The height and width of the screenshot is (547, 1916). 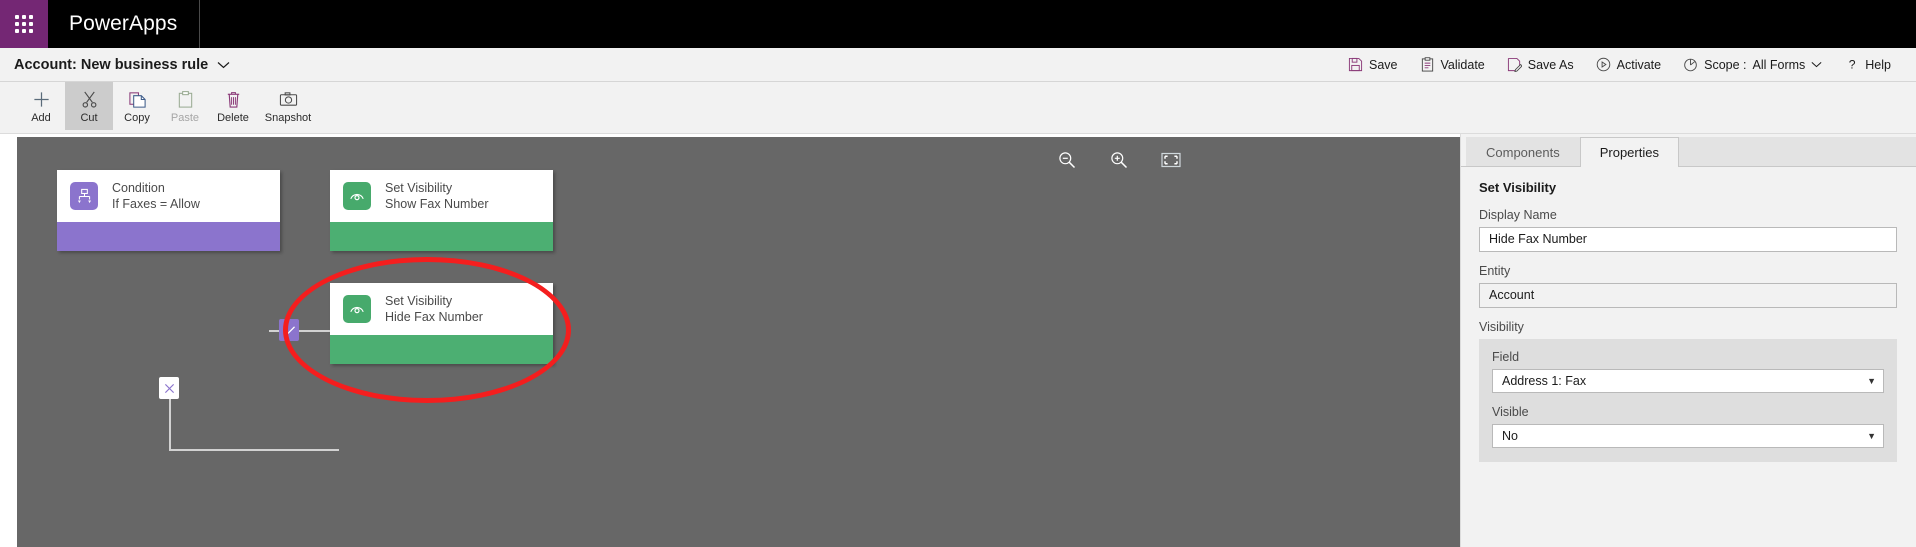 I want to click on tab-properties: Properties, so click(x=1629, y=152).